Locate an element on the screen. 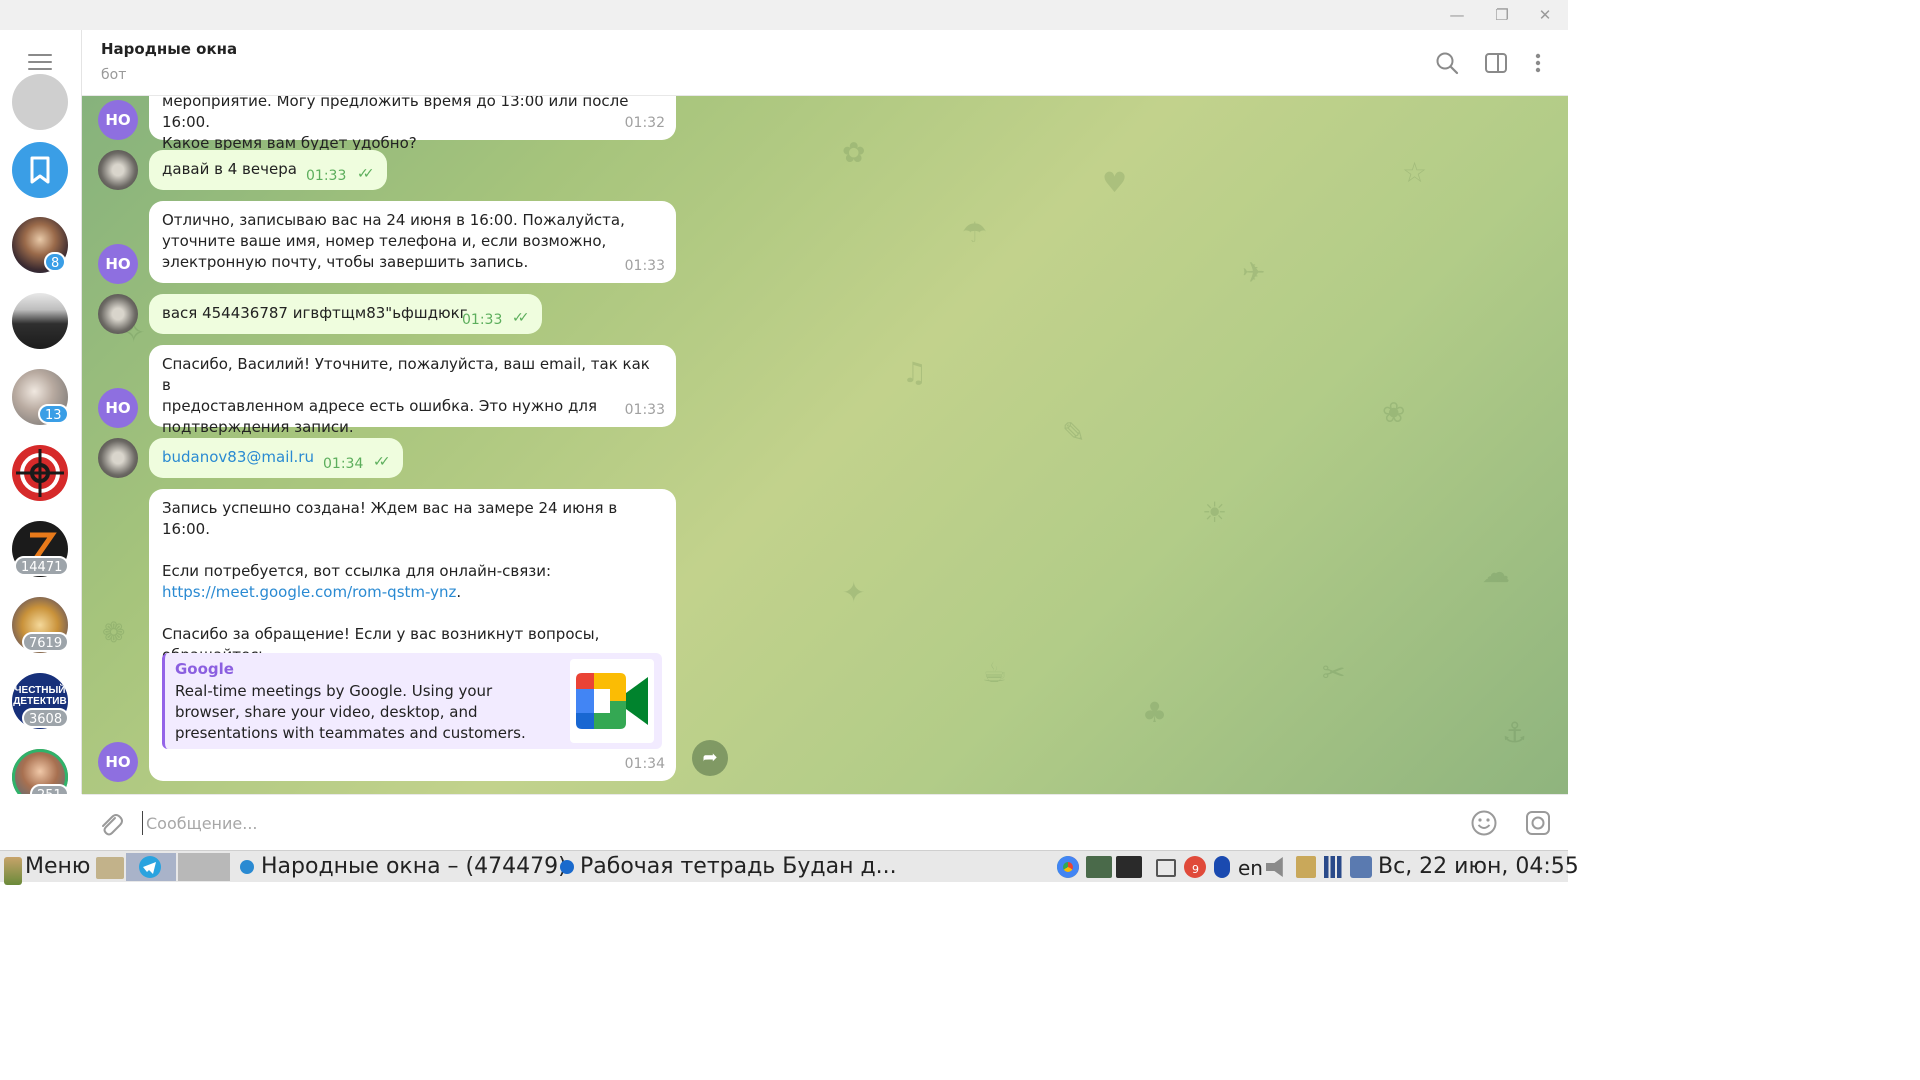 The width and height of the screenshot is (1920, 1080). message-text: . is located at coordinates (459, 592).